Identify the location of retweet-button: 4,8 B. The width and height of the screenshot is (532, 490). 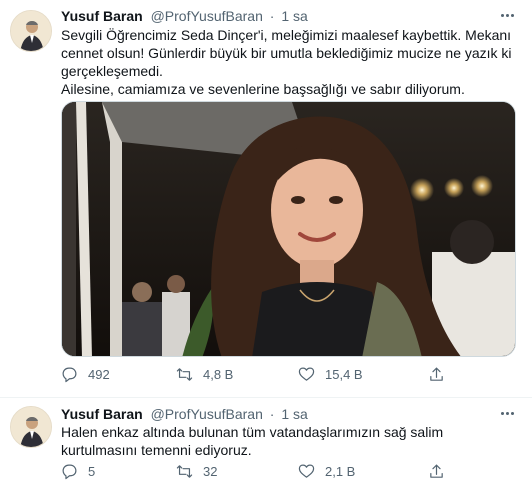
(204, 374).